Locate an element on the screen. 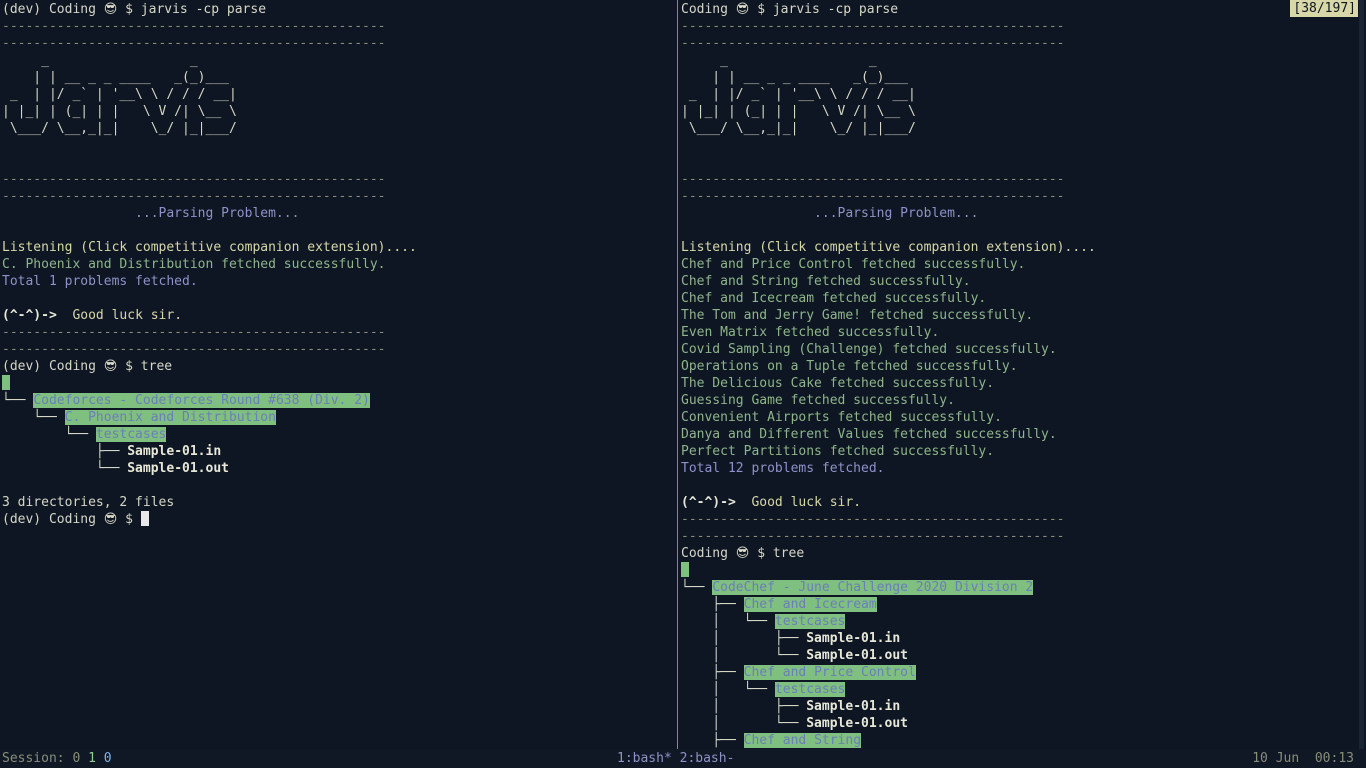 This screenshot has width=1366, height=768. tree-testcases: └── testcases is located at coordinates (84, 434).